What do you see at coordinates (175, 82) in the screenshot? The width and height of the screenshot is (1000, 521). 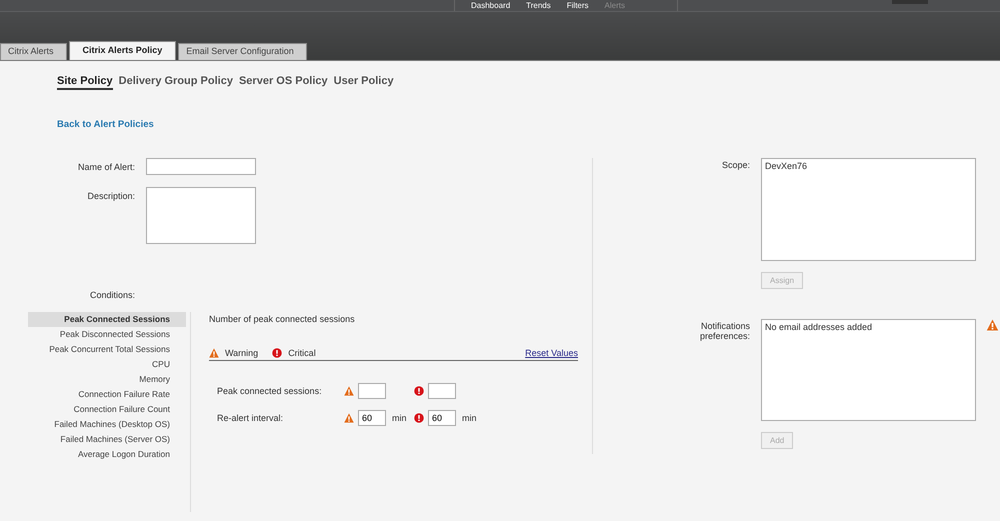 I see `policy-tab: Delivery Group Policy` at bounding box center [175, 82].